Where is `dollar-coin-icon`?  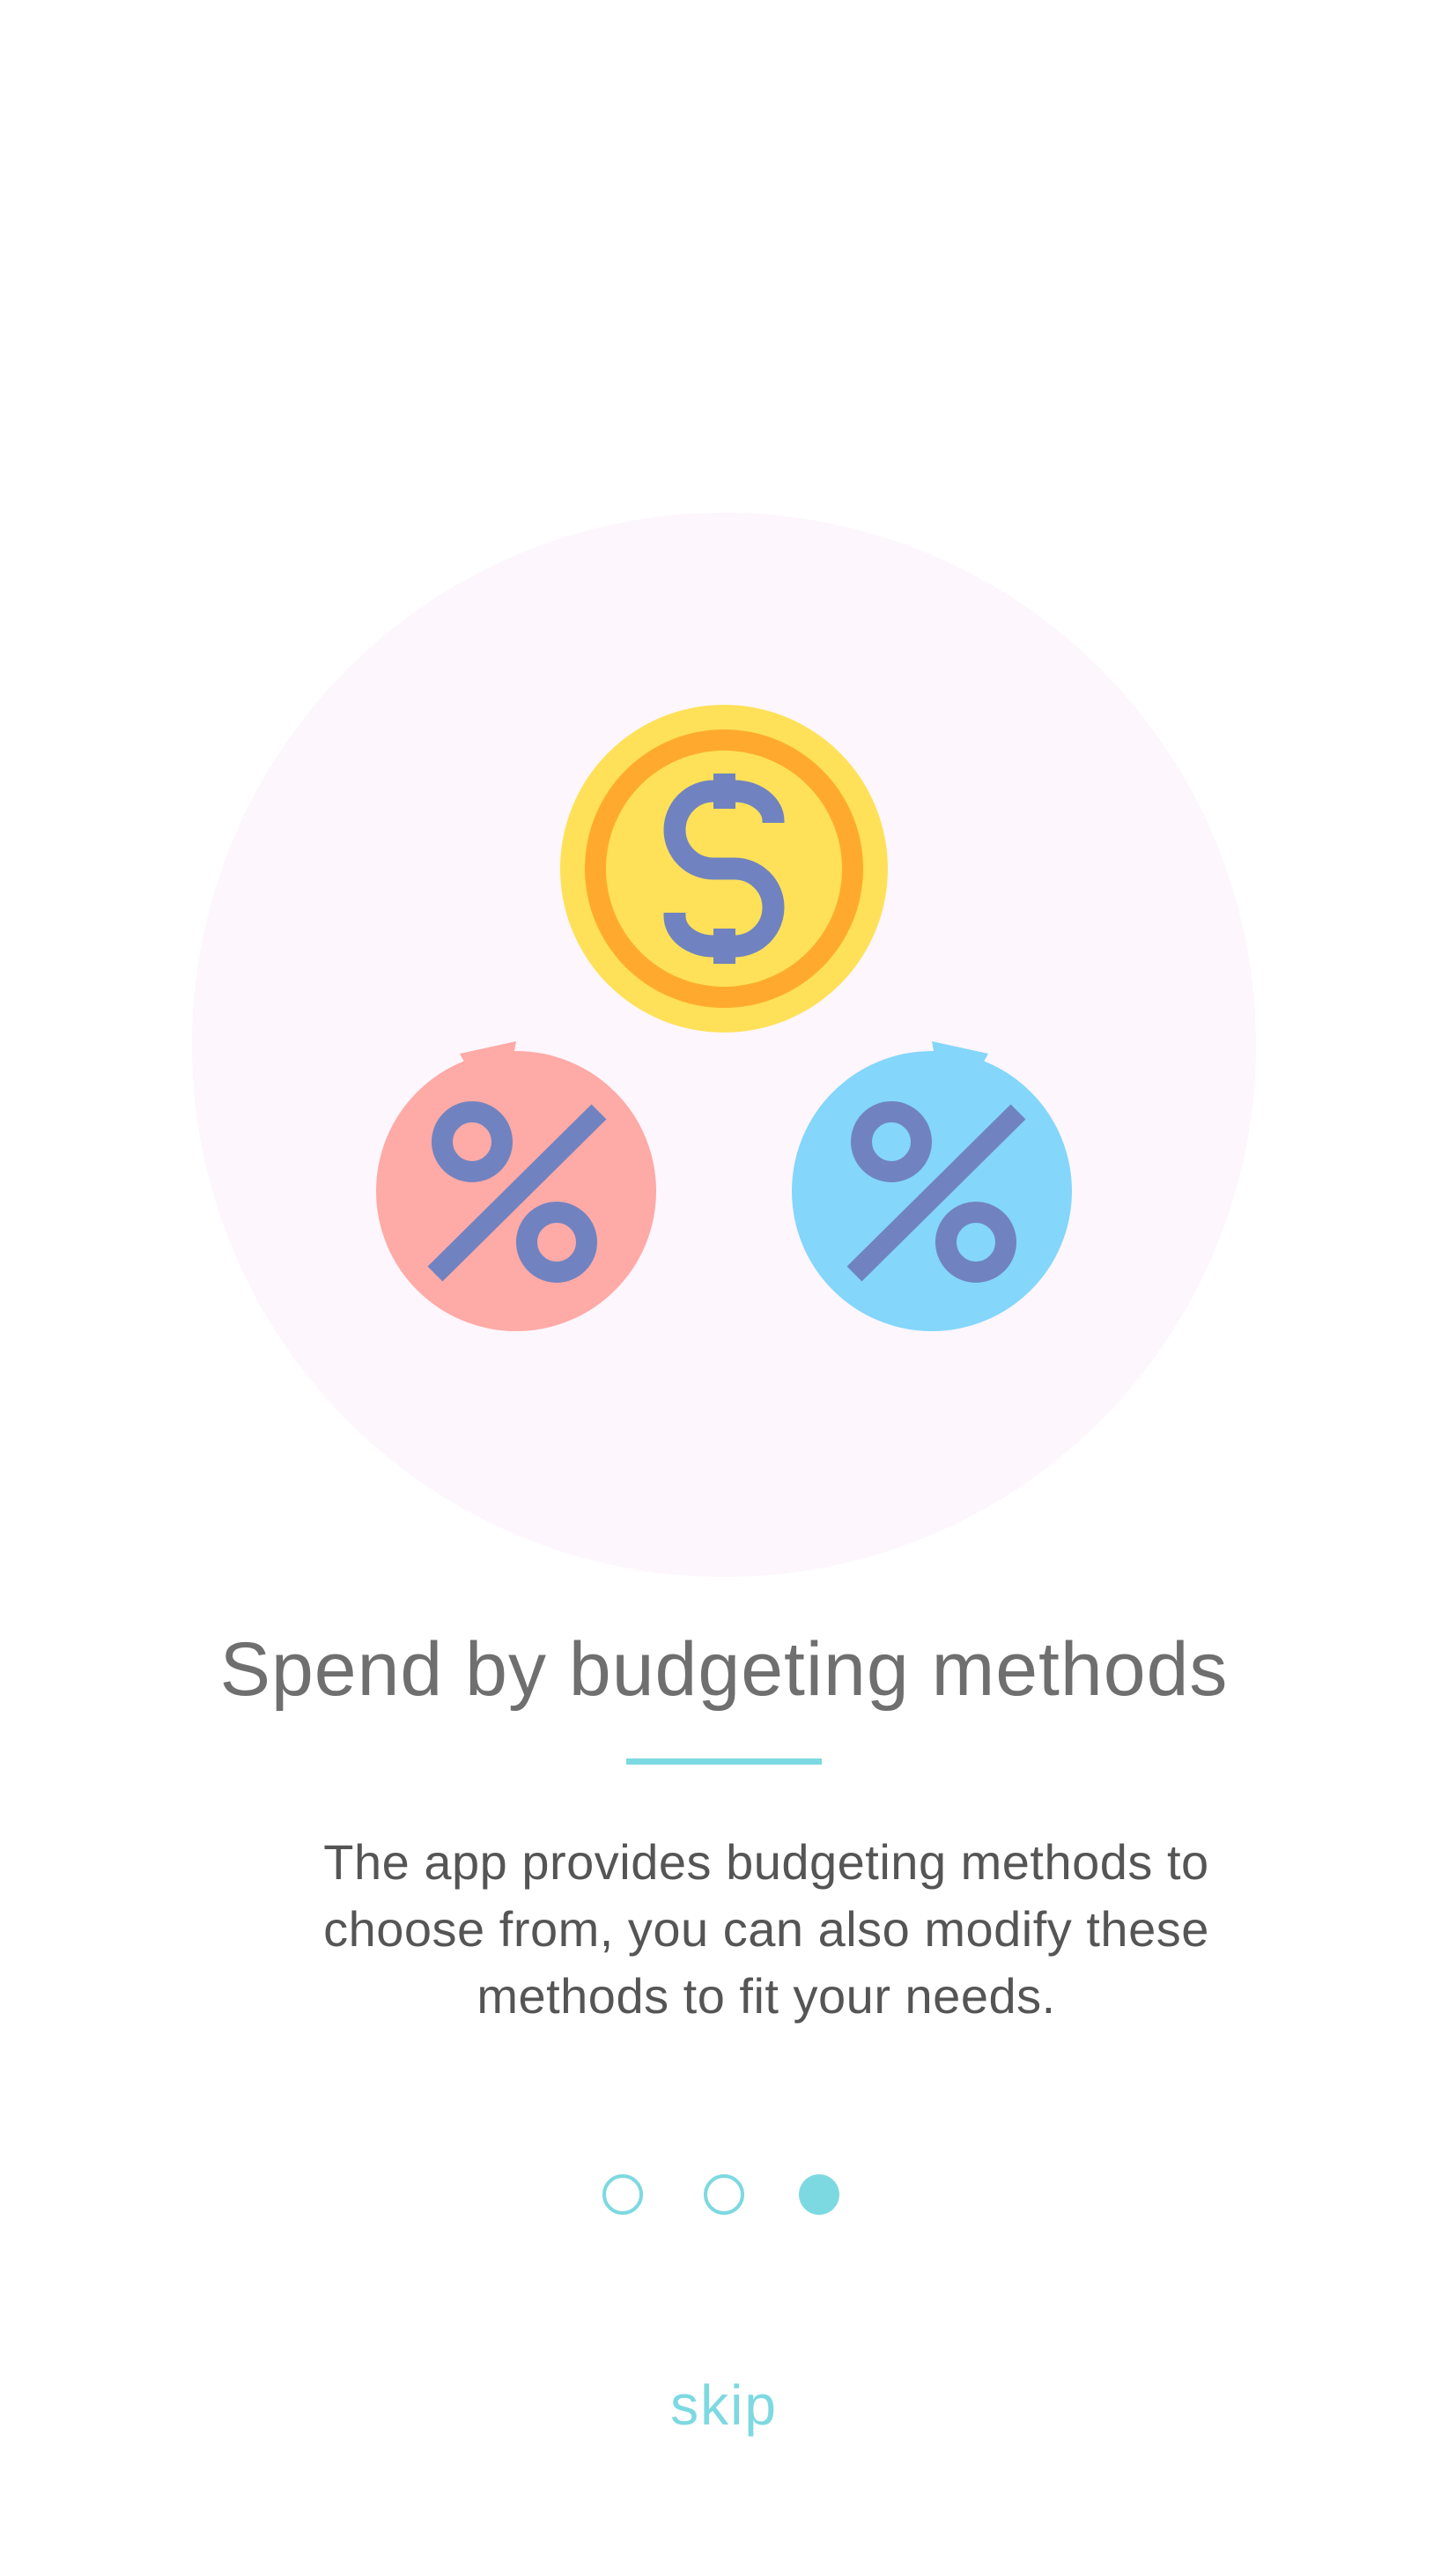 dollar-coin-icon is located at coordinates (724, 869).